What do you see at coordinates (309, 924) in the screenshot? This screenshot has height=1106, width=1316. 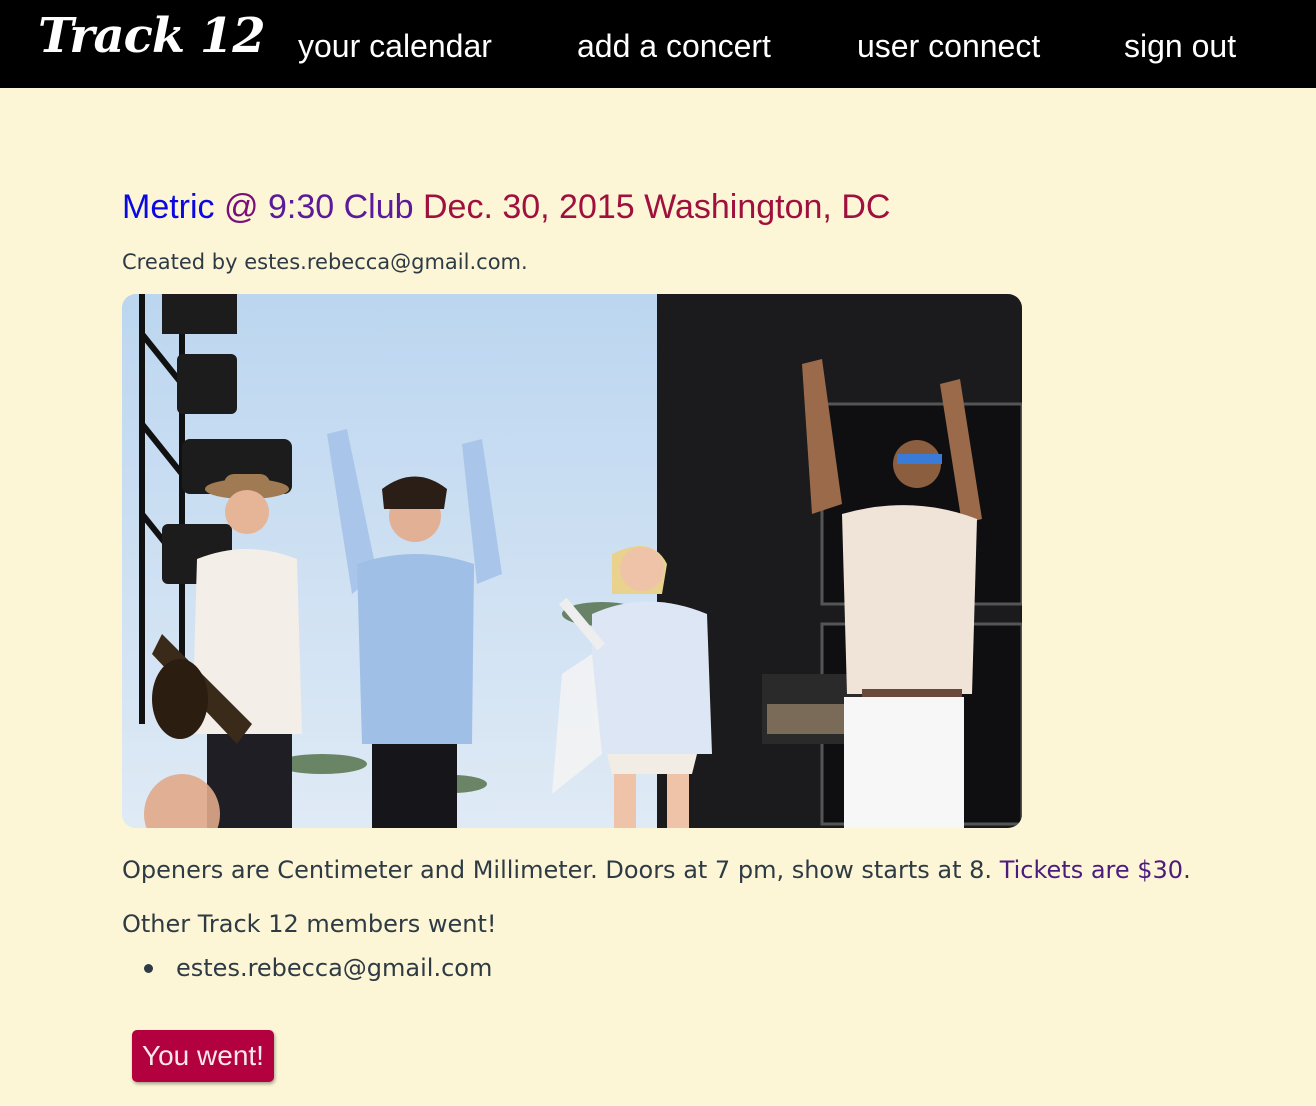 I see `members-heading: Other Track 12 members went!` at bounding box center [309, 924].